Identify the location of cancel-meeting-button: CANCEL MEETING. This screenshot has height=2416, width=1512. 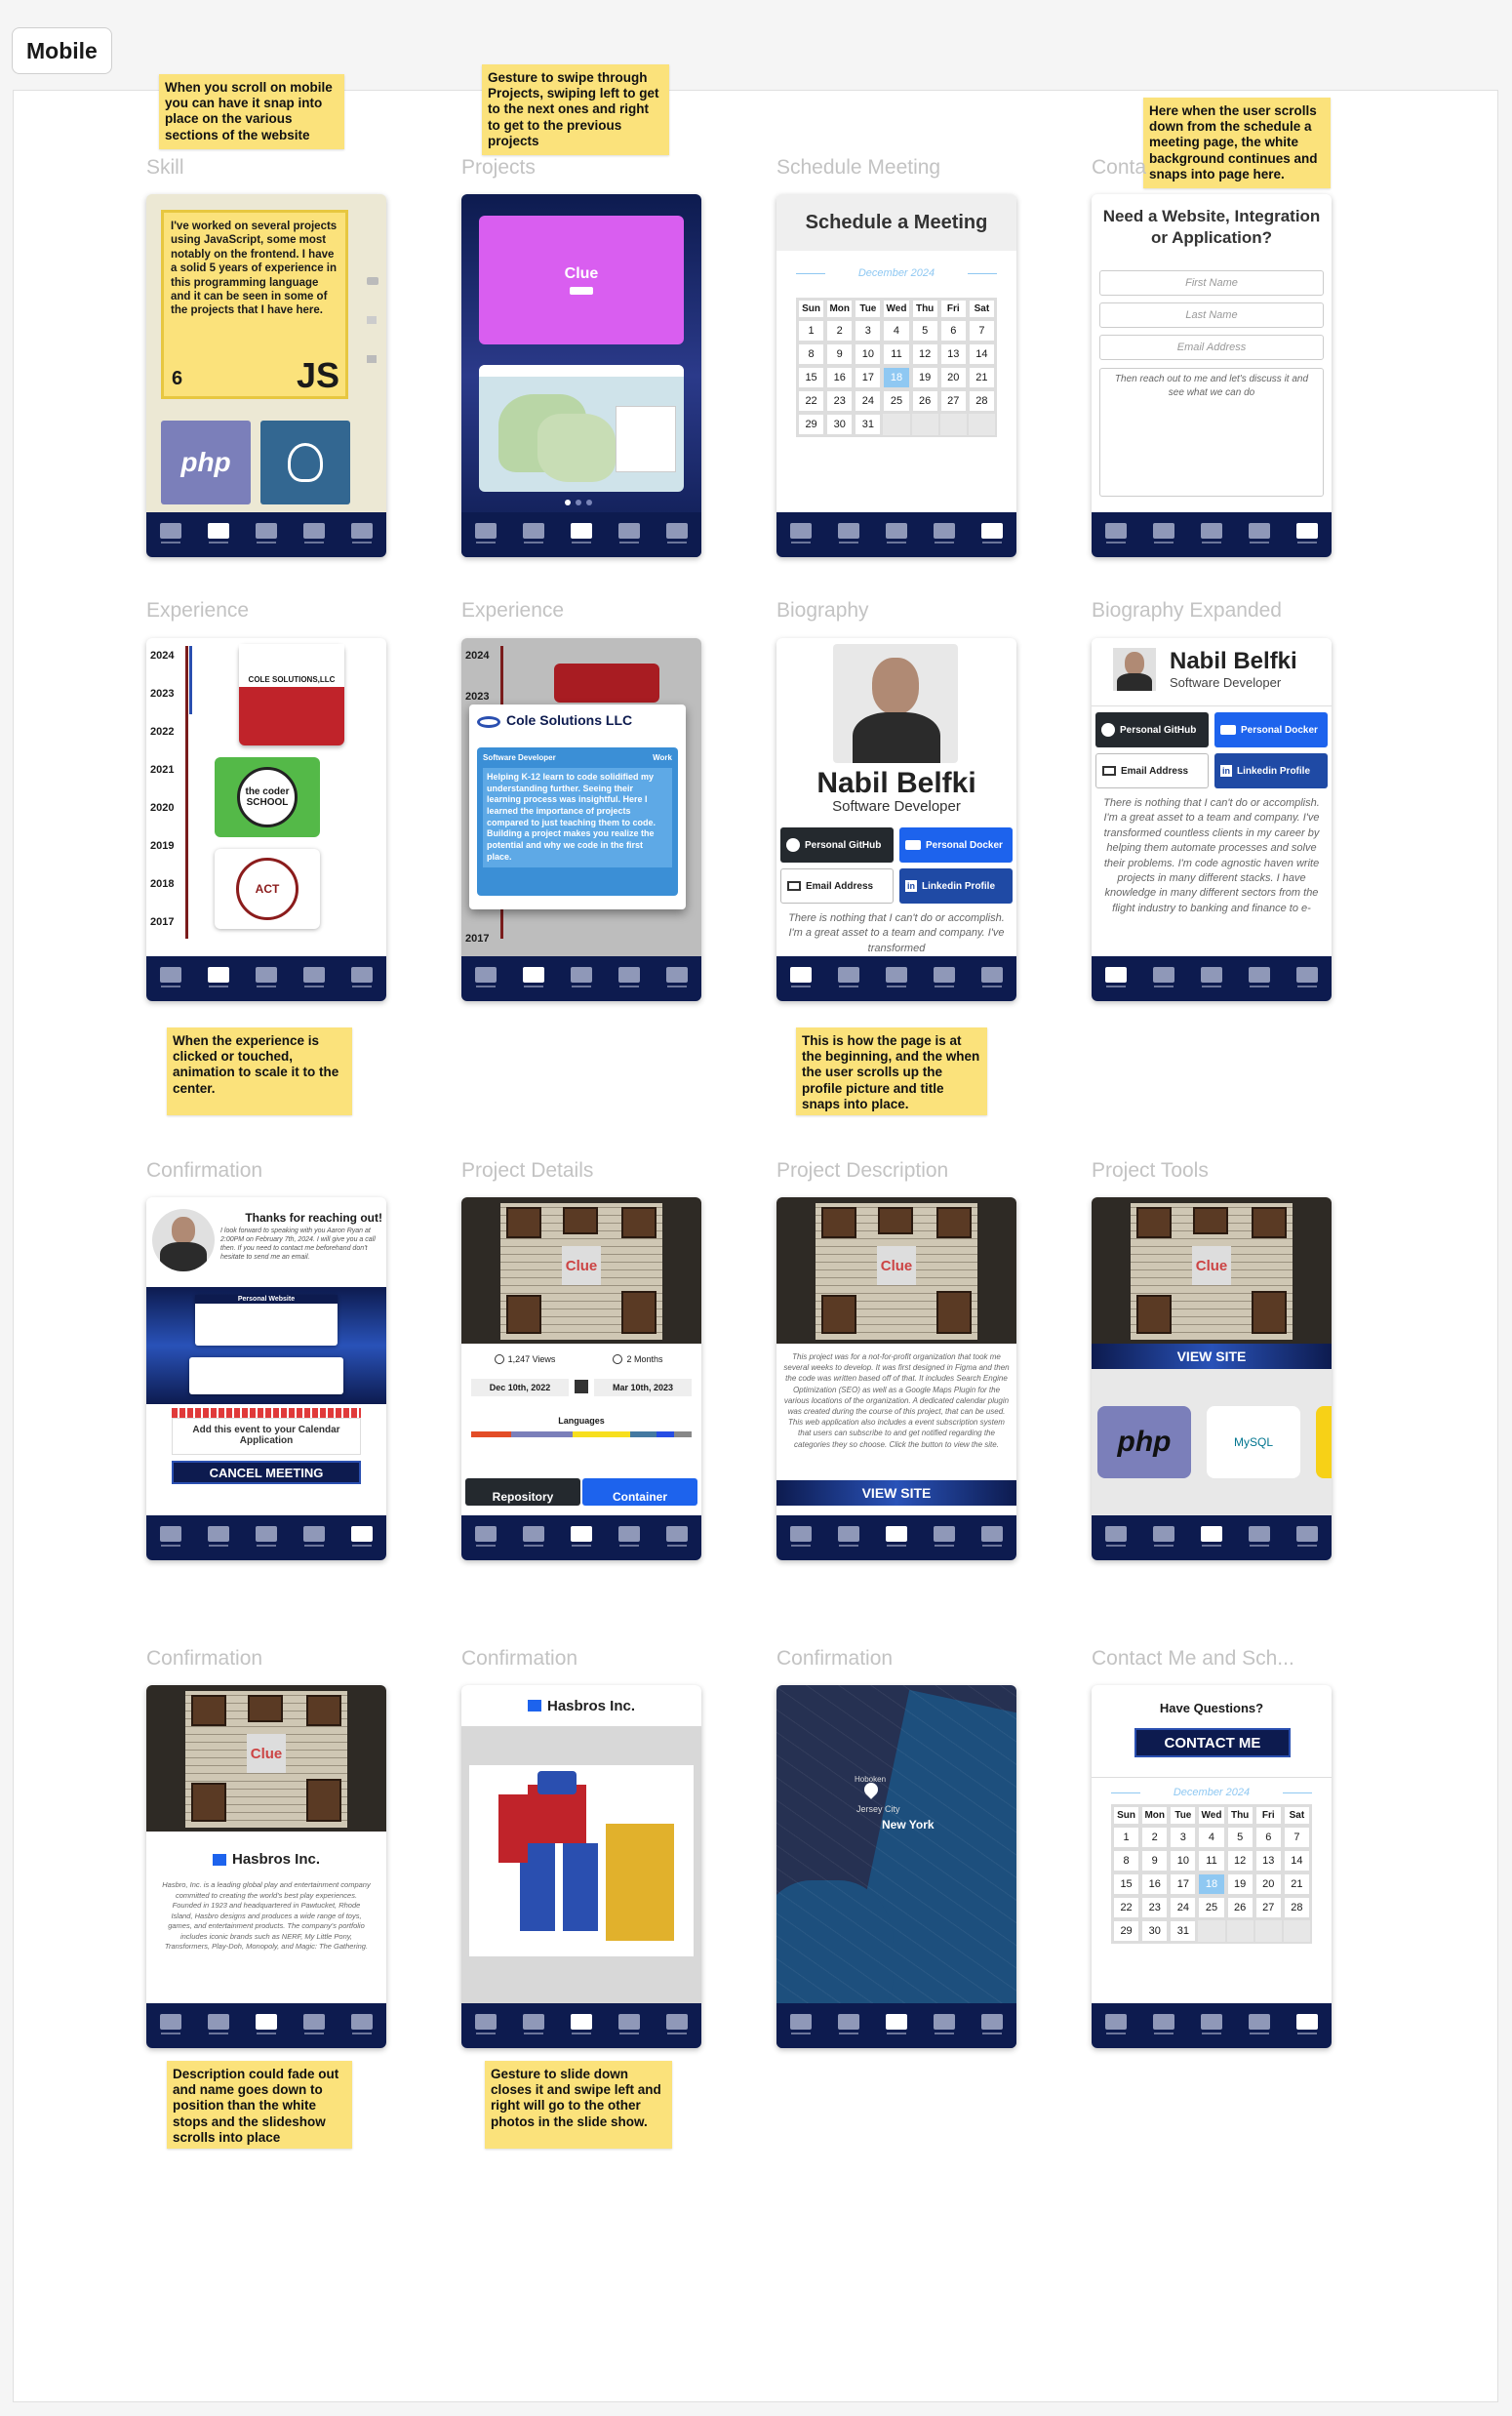
(266, 1472).